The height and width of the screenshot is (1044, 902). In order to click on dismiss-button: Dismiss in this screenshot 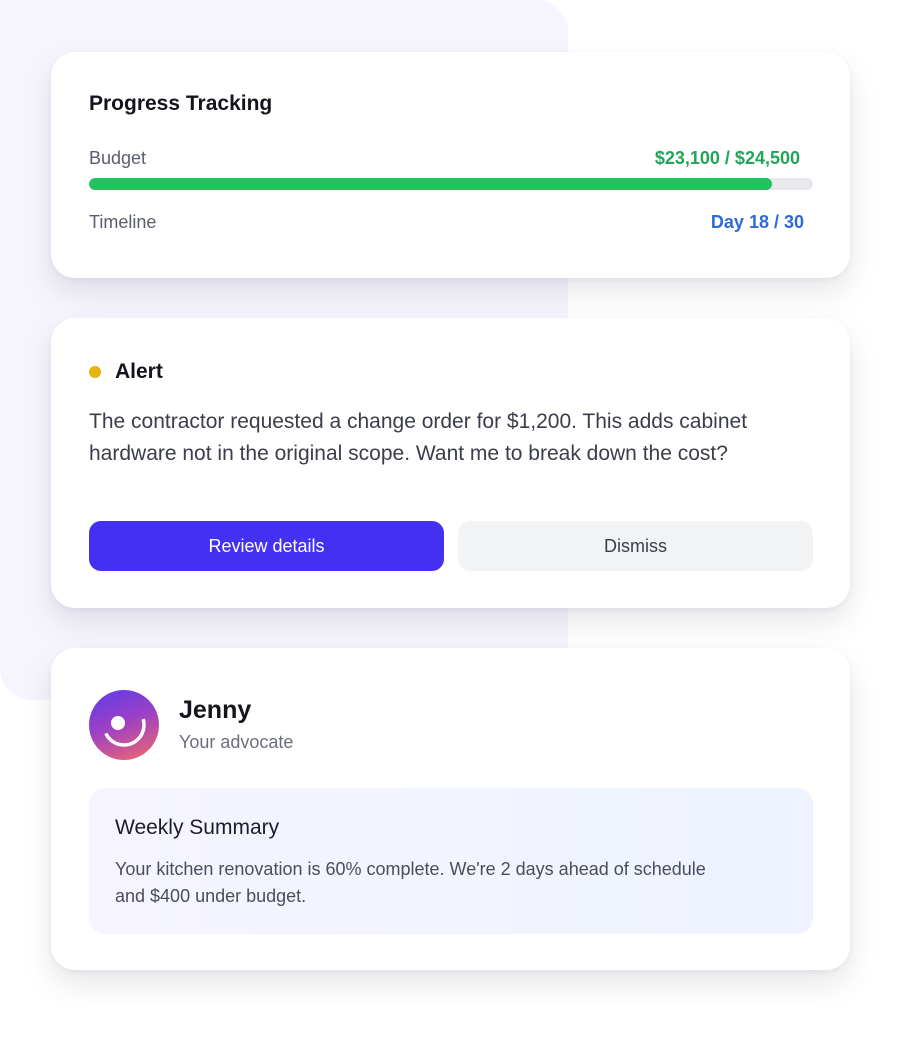, I will do `click(635, 546)`.